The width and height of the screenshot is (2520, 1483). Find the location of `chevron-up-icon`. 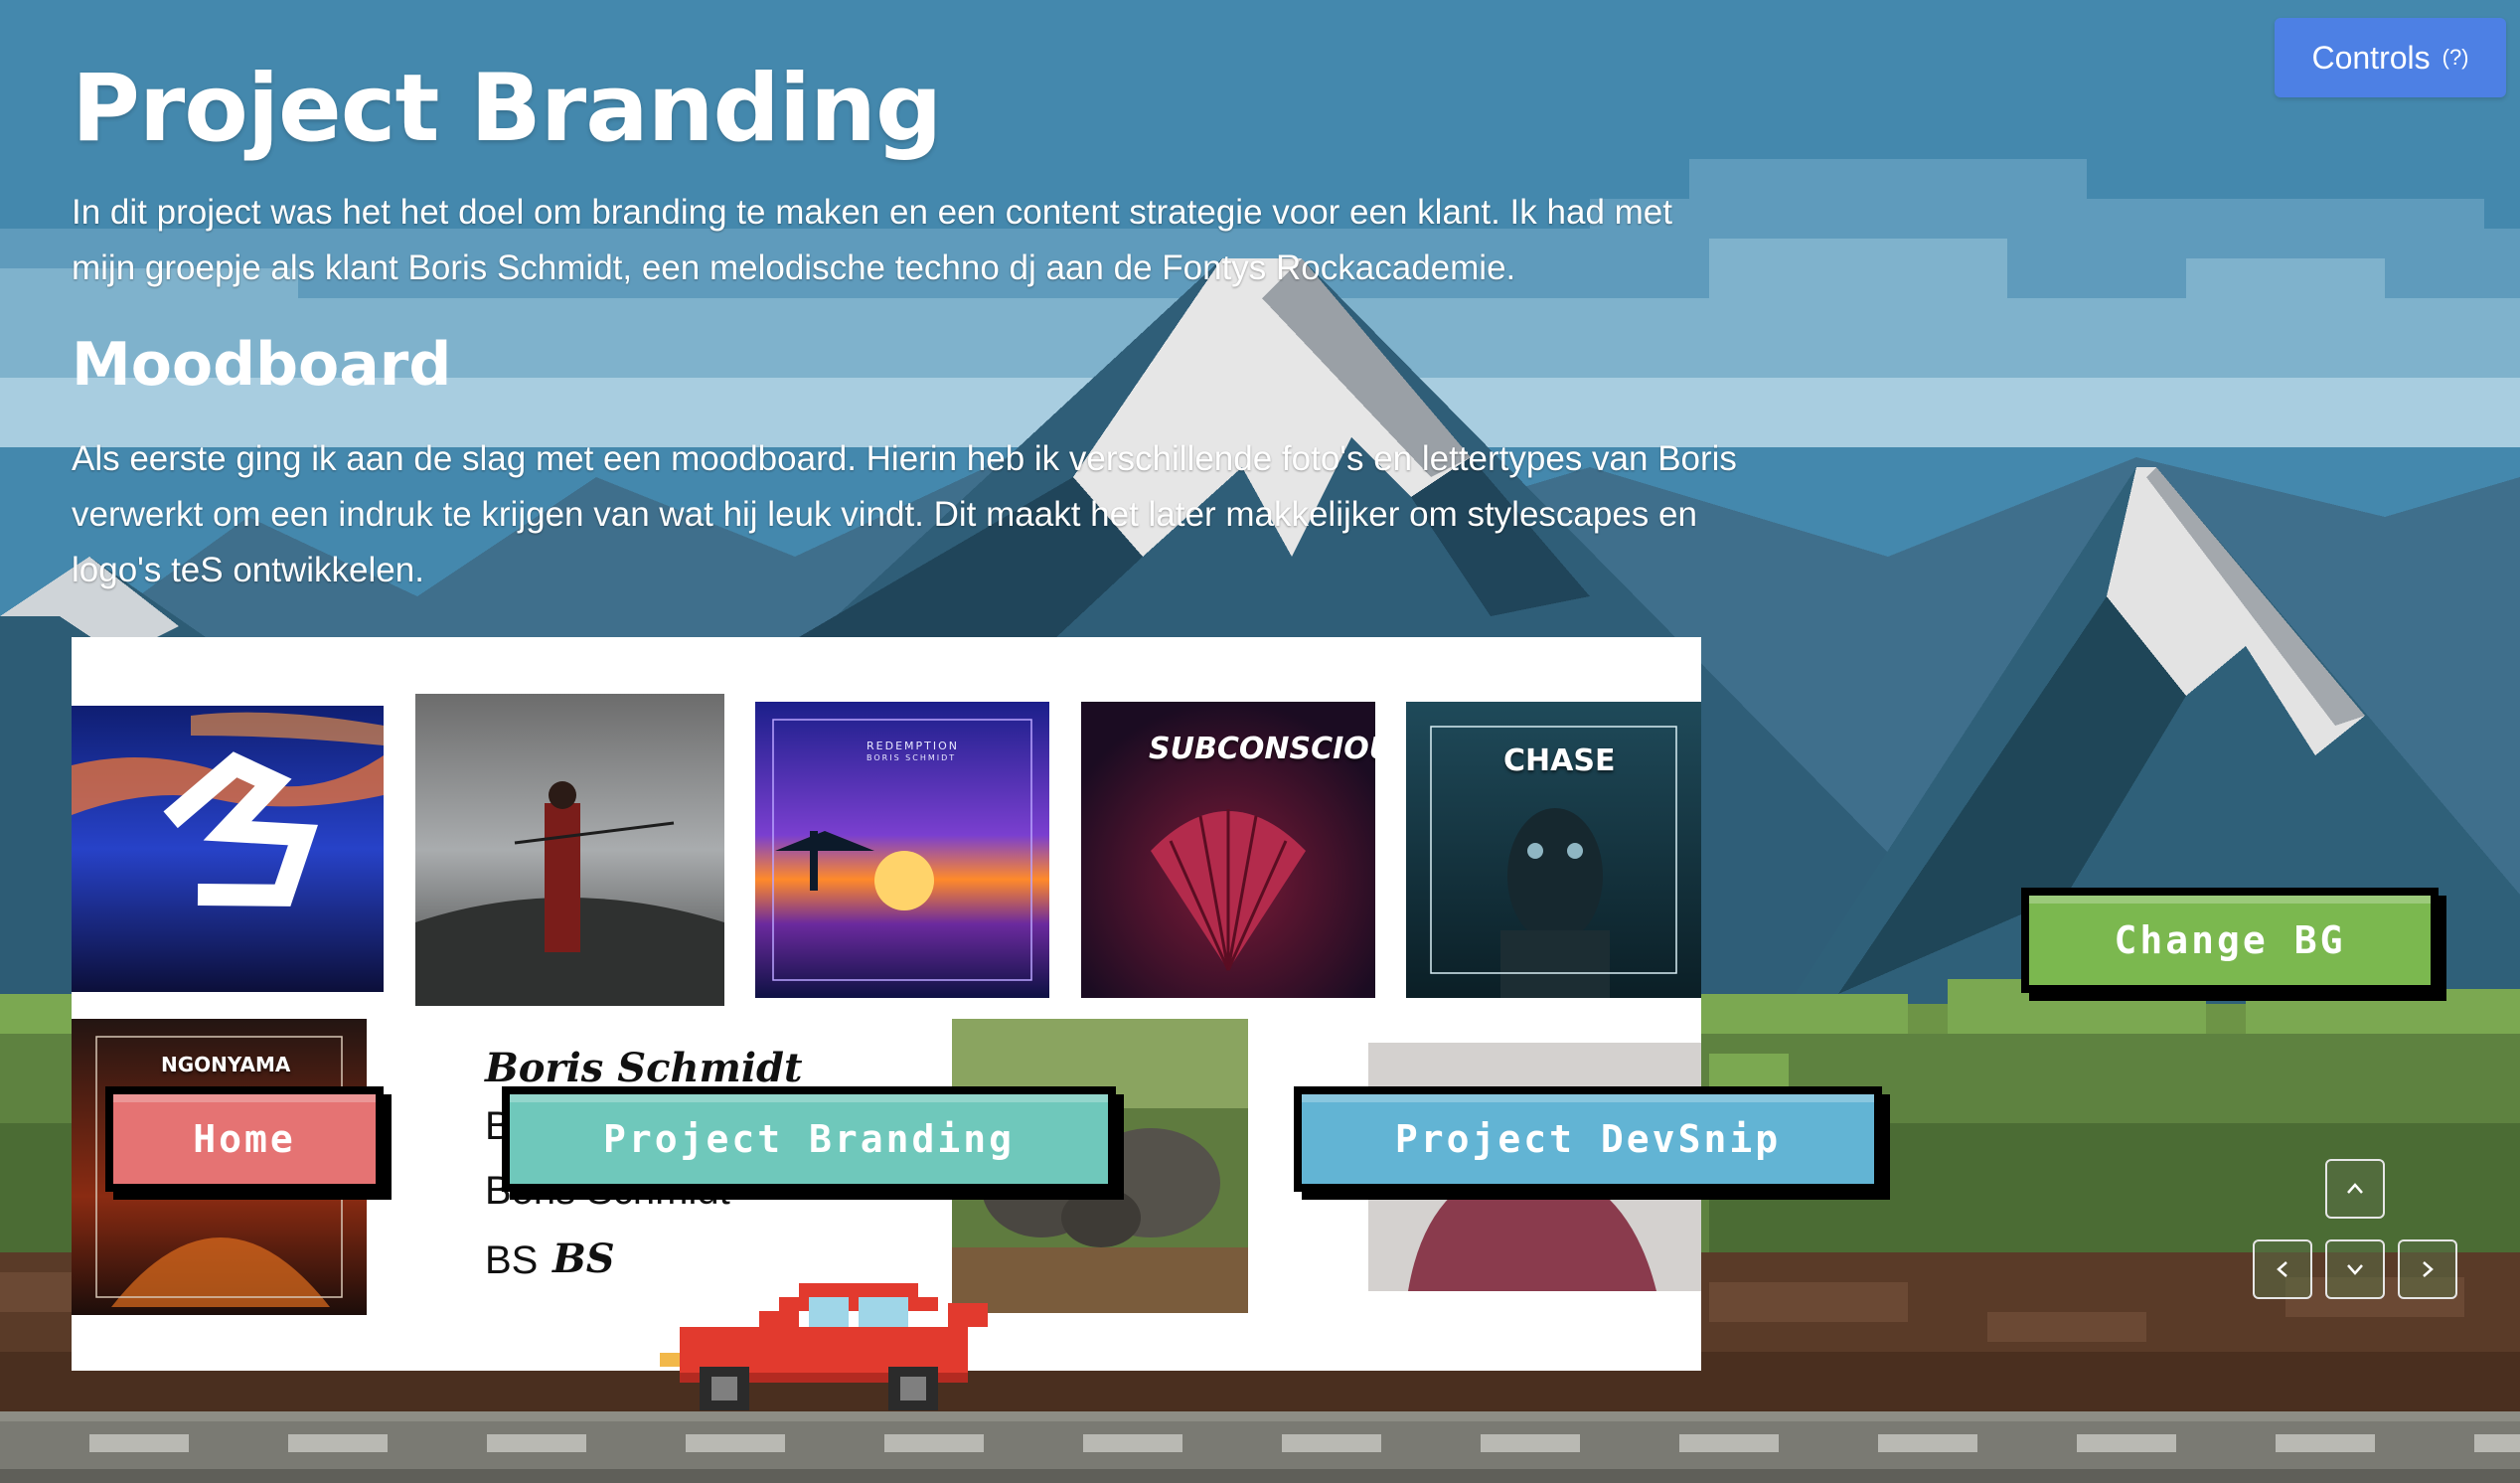

chevron-up-icon is located at coordinates (2355, 1188).